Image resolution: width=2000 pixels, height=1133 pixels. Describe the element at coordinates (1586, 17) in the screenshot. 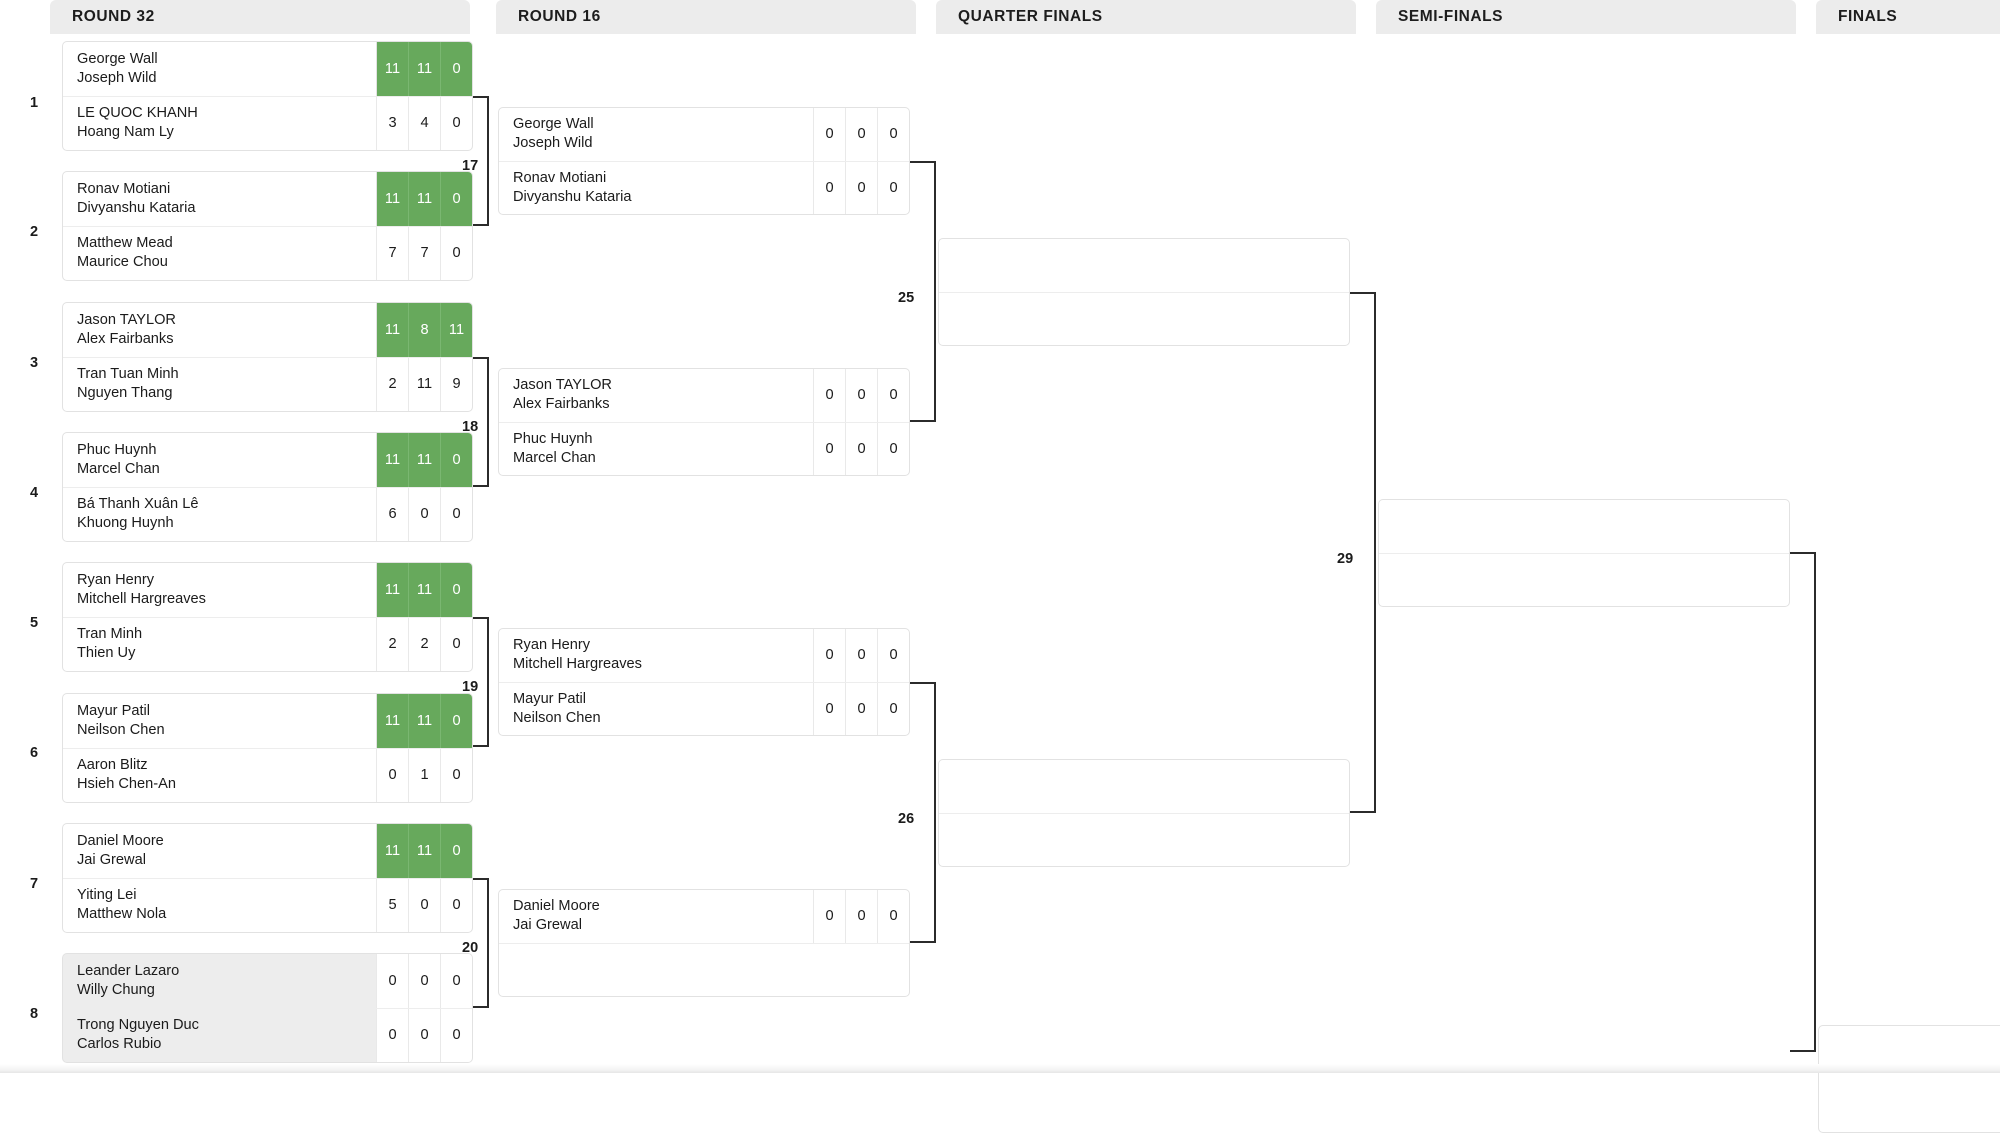

I see `round-header-semis: SEMI-FINALS` at that location.